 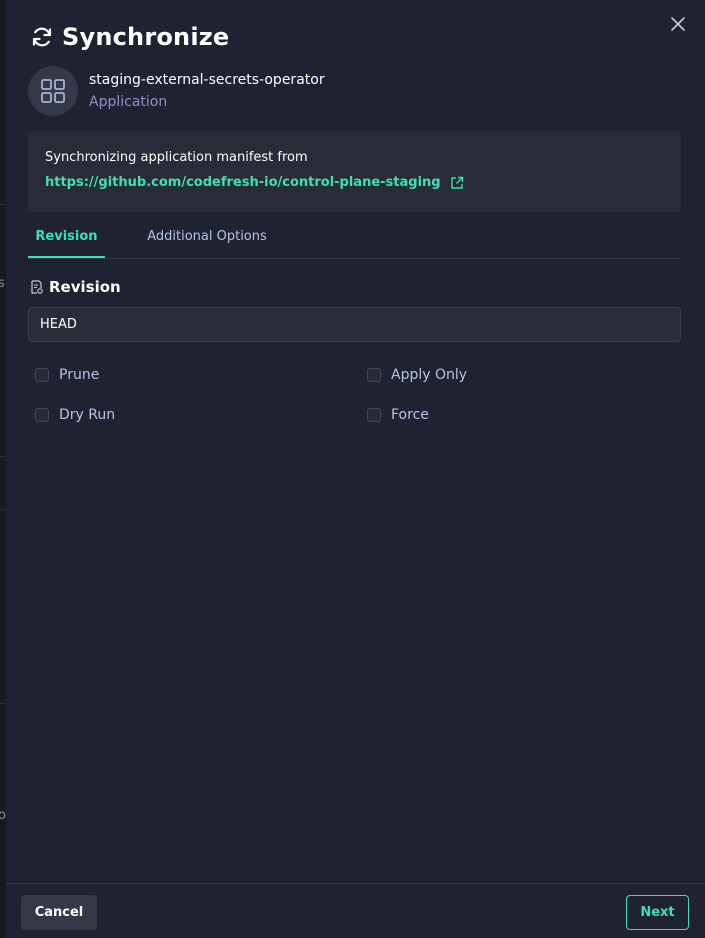 What do you see at coordinates (355, 910) in the screenshot?
I see `dialog-footer: Cancel Next` at bounding box center [355, 910].